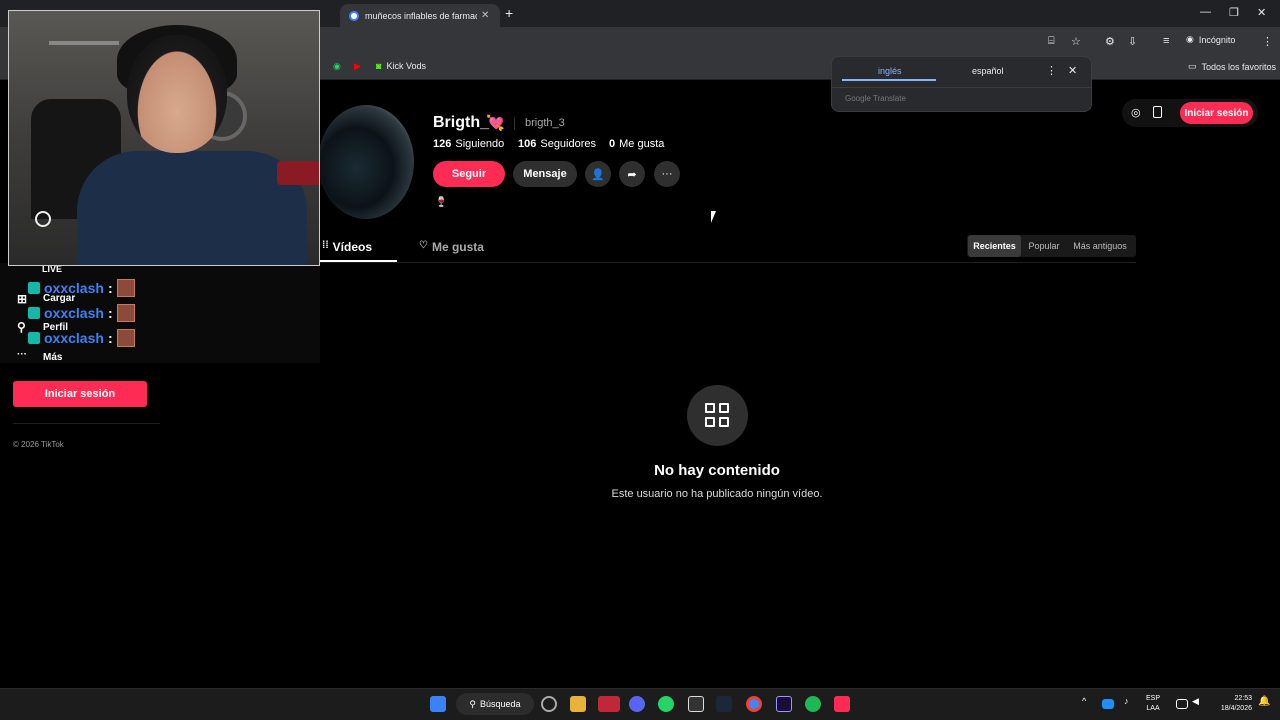  Describe the element at coordinates (1153, 704) in the screenshot. I see `input-language: ESP LAA` at that location.